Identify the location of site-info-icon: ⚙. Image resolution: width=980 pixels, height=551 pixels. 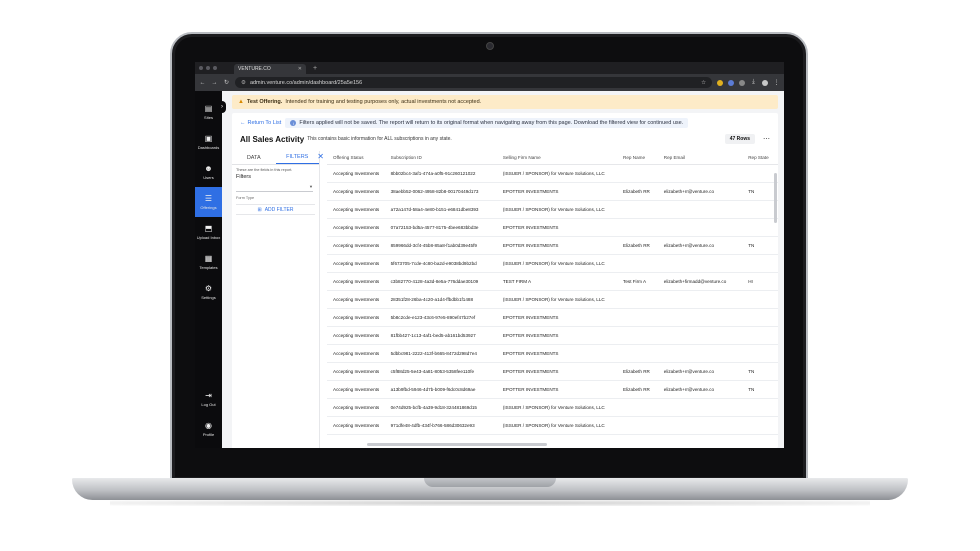
(243, 83).